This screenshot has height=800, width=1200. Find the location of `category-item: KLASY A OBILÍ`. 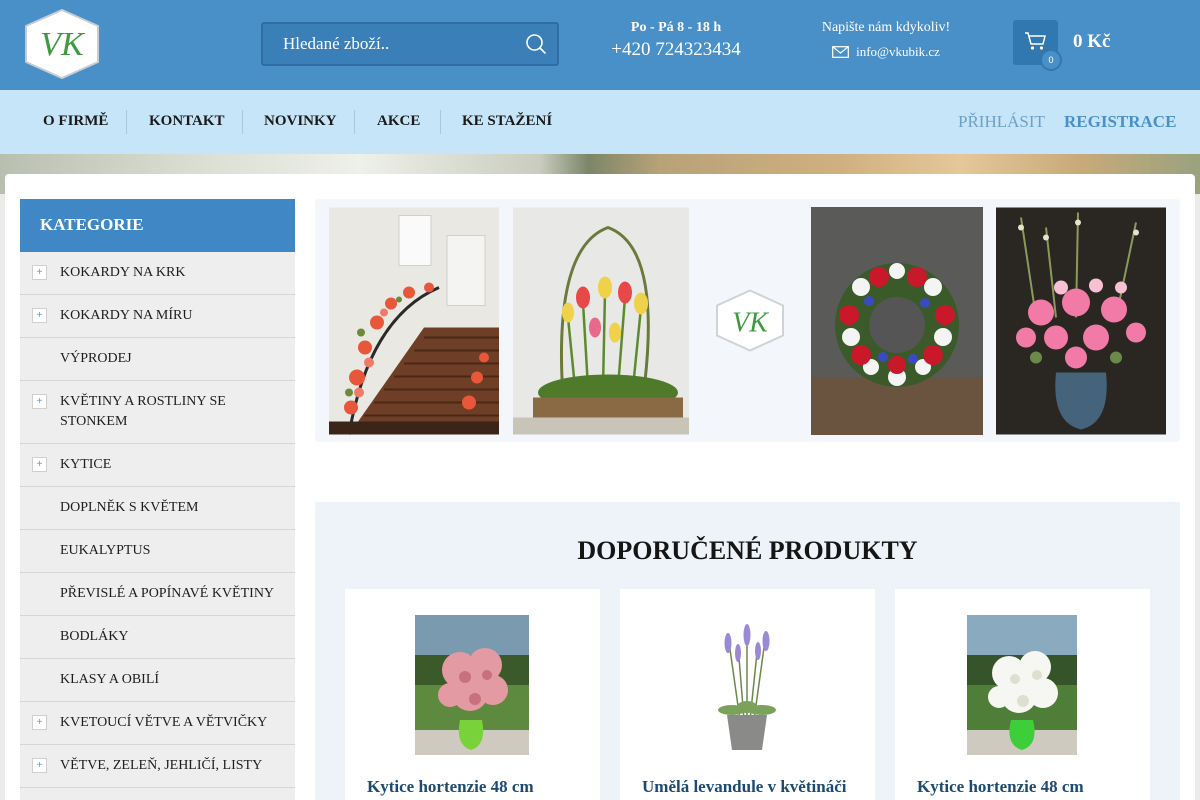

category-item: KLASY A OBILÍ is located at coordinates (157, 680).